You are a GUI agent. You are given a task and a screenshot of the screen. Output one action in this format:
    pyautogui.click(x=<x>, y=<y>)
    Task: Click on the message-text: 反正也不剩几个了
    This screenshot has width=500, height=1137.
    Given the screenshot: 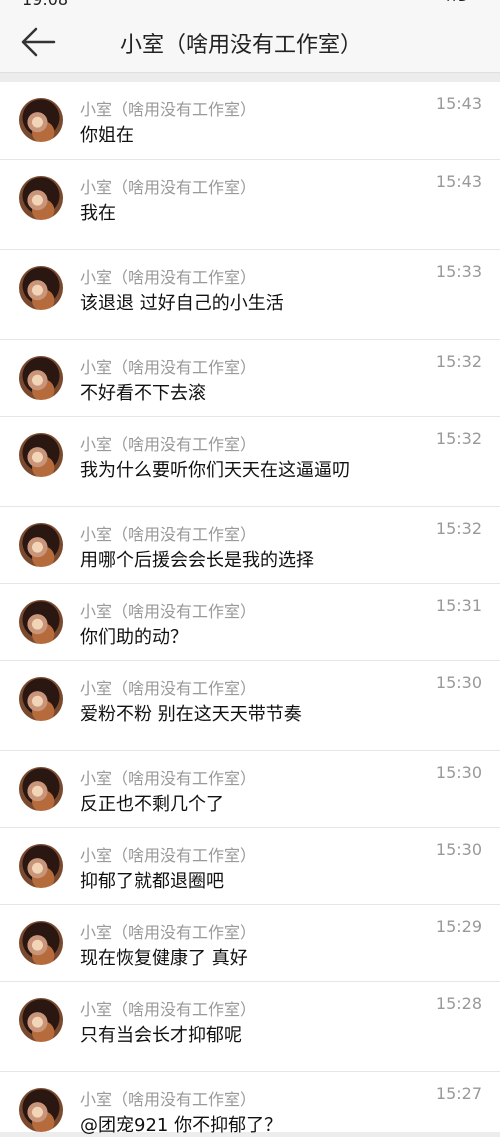 What is the action you would take?
    pyautogui.click(x=152, y=804)
    